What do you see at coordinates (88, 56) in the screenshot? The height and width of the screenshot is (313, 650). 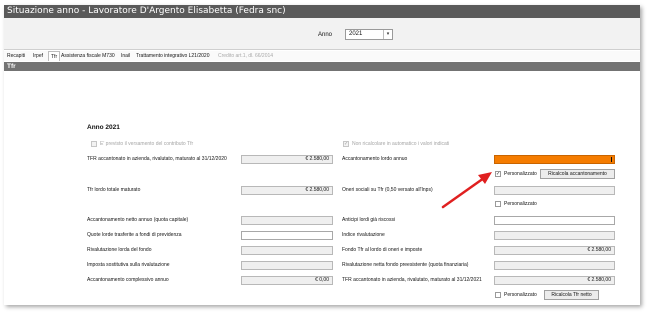 I see `tab-assistenza-fiscale: Assistenza fiscale M730` at bounding box center [88, 56].